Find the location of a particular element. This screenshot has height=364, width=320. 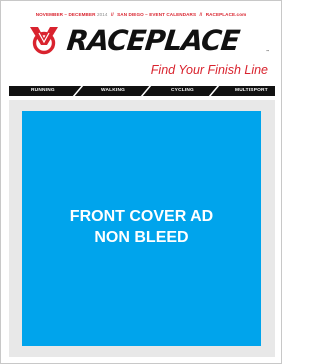

brand-tagline: Find Your Finish Line is located at coordinates (209, 70).